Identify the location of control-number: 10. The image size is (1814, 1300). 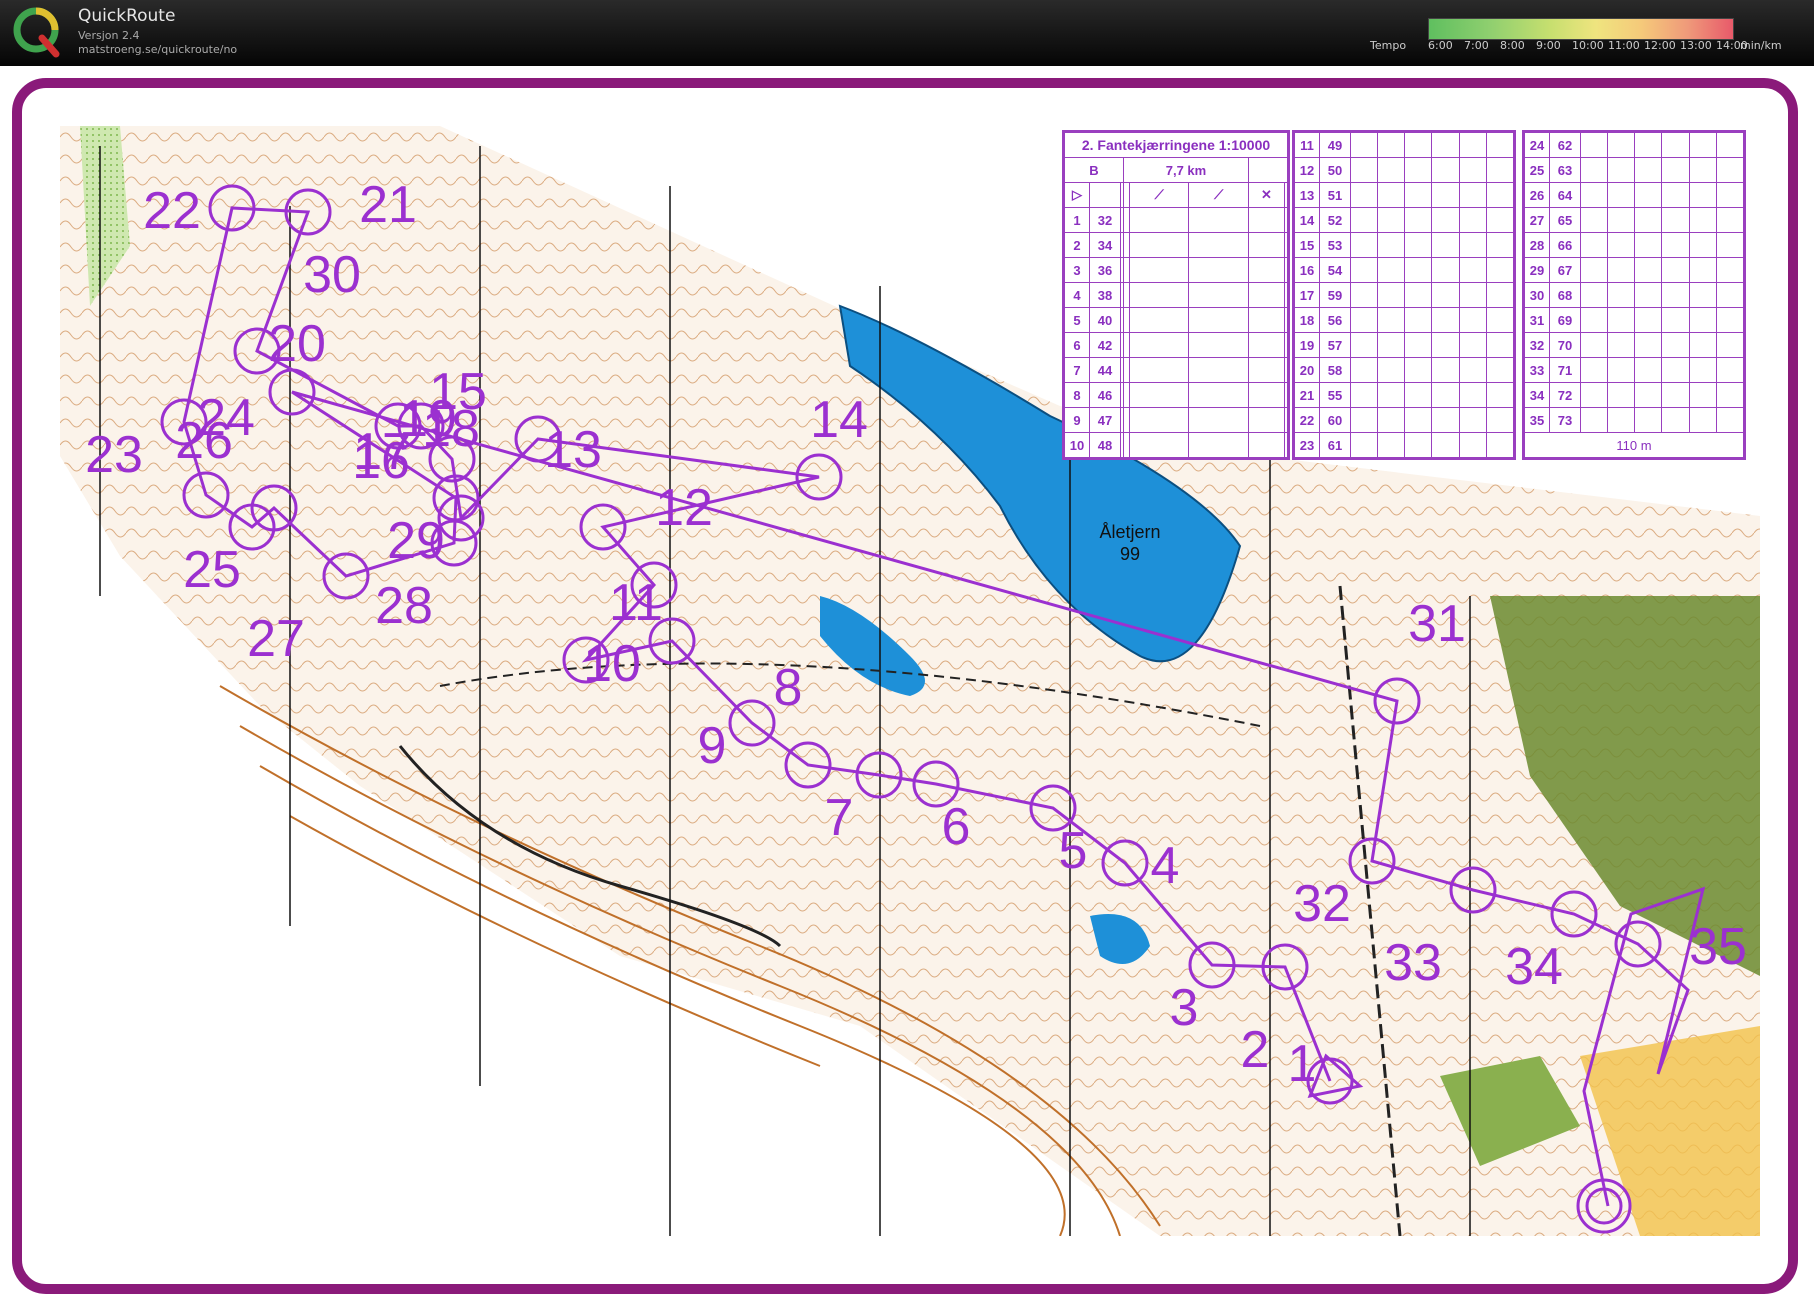
(612, 664).